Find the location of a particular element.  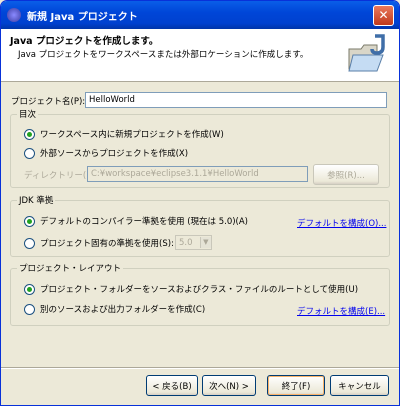

option-separate-folders: 別のソースおよび出力フォルダーを作成(C) is located at coordinates (114, 309).